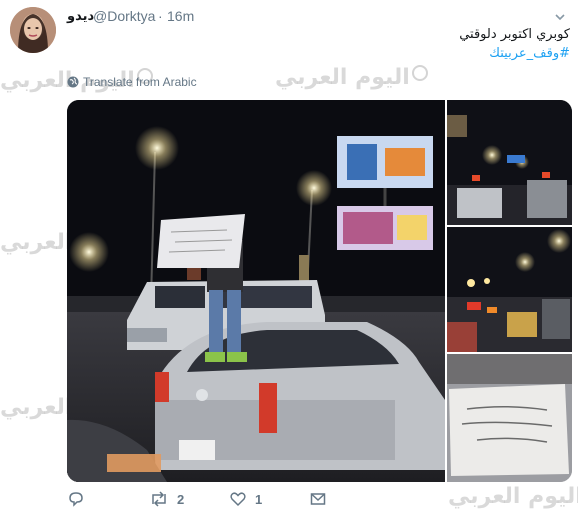 The image size is (578, 522). I want to click on author-handle: @Dorktya, so click(124, 16).